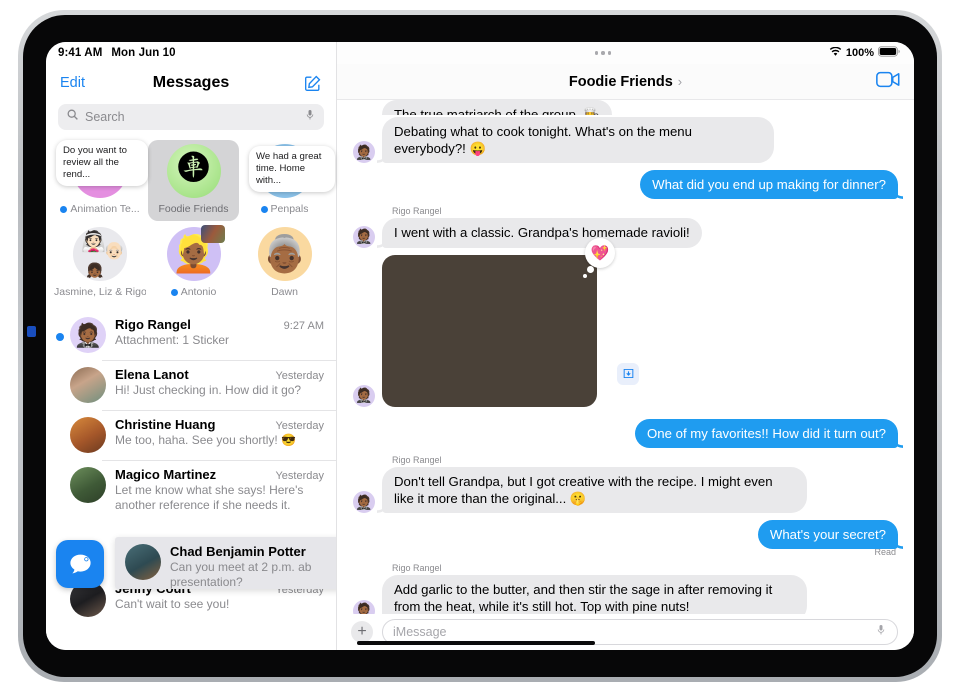 The image size is (960, 692). I want to click on contact-photo-elena, so click(88, 385).